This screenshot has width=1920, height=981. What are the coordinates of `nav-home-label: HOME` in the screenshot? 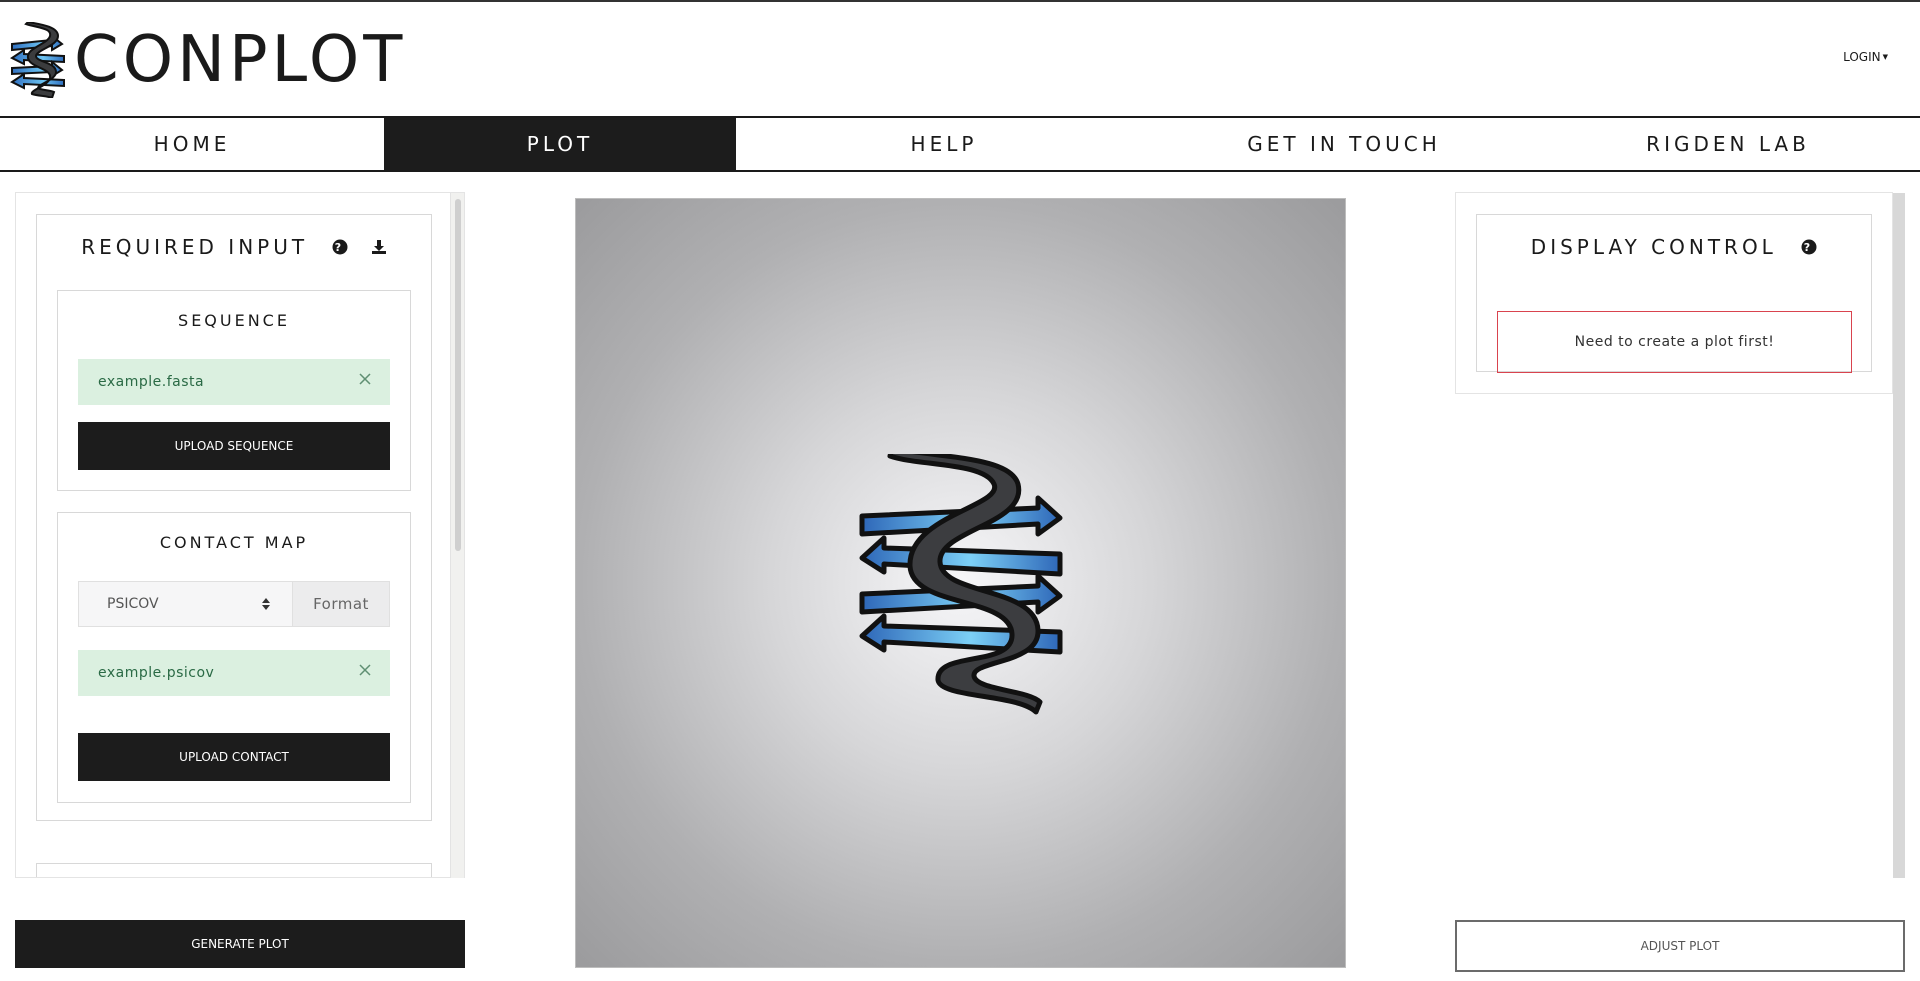 It's located at (192, 144).